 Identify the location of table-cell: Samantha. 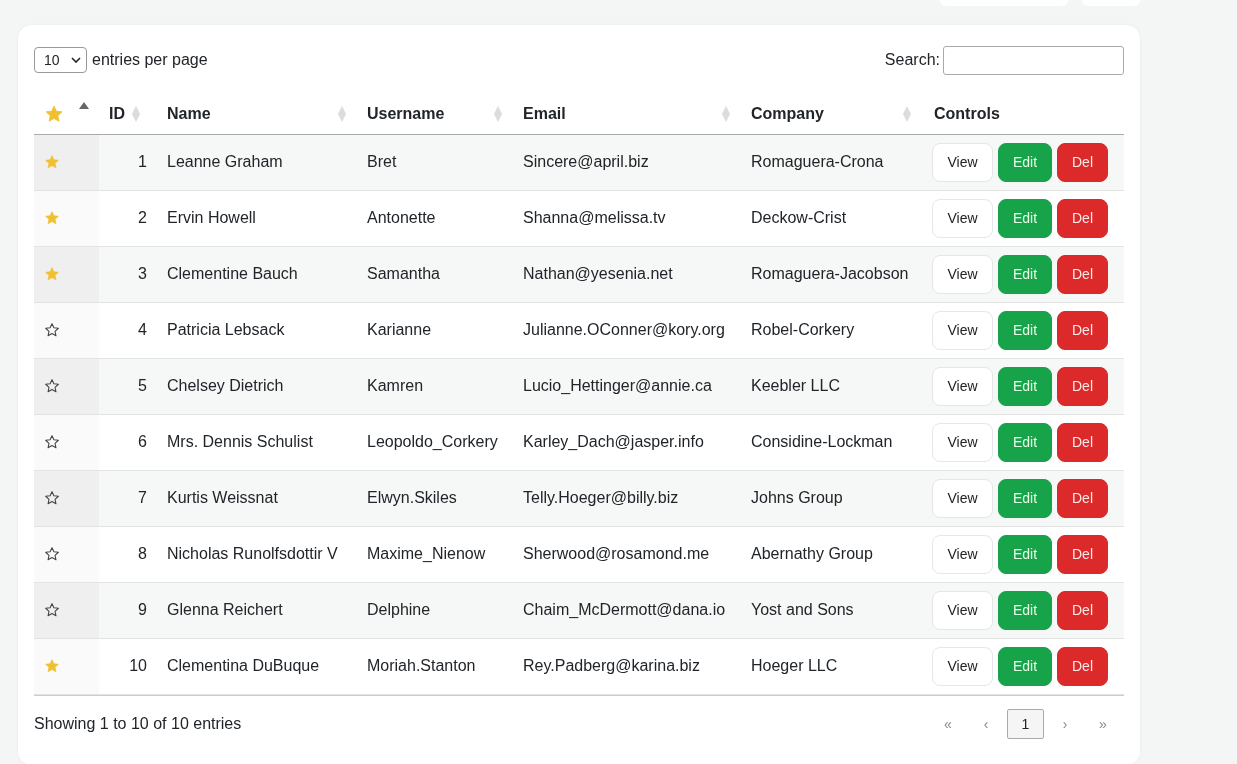
(403, 273).